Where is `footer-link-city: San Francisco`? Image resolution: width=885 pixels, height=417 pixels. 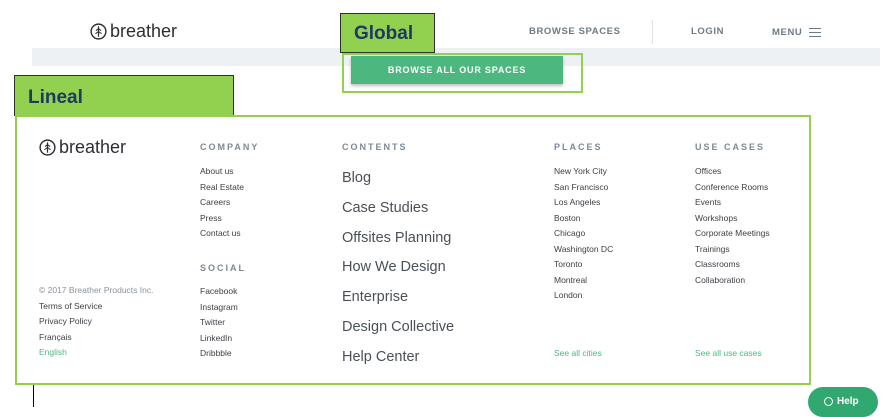
footer-link-city: San Francisco is located at coordinates (583, 188).